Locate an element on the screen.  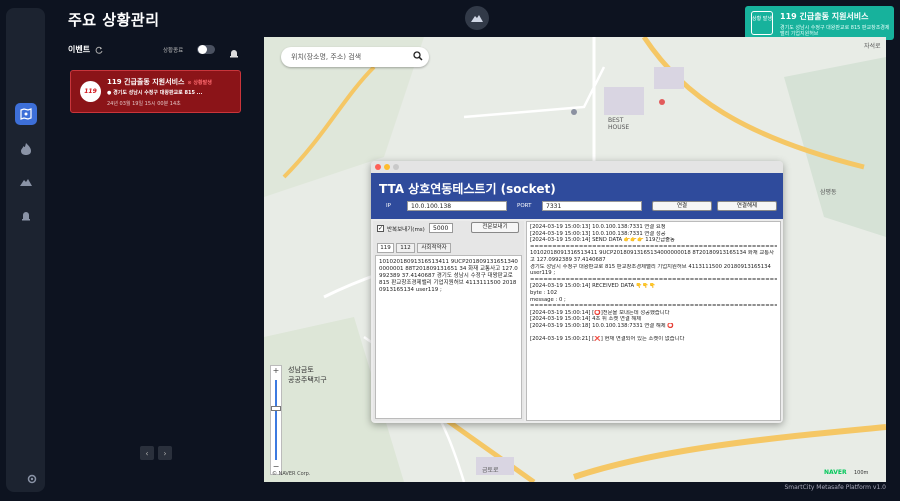
connect-button: 연결 is located at coordinates (682, 206).